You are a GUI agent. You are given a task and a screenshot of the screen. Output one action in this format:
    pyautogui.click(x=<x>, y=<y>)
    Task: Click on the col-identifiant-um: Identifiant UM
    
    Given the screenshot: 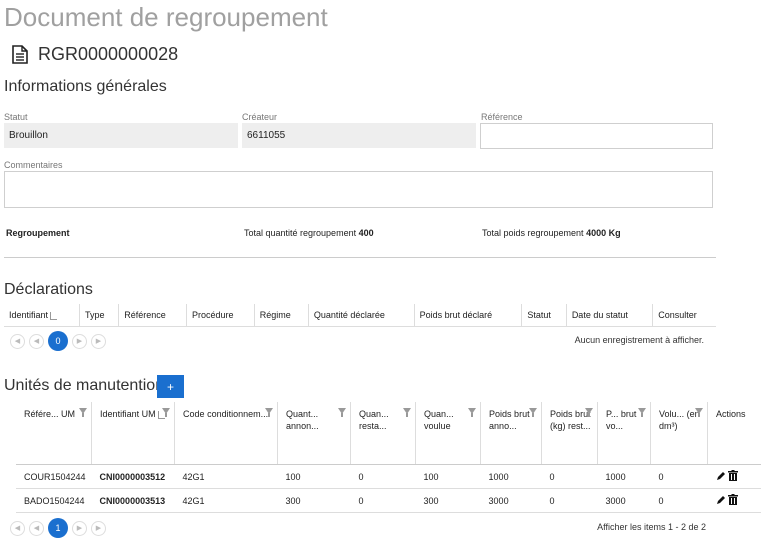 What is the action you would take?
    pyautogui.click(x=133, y=433)
    